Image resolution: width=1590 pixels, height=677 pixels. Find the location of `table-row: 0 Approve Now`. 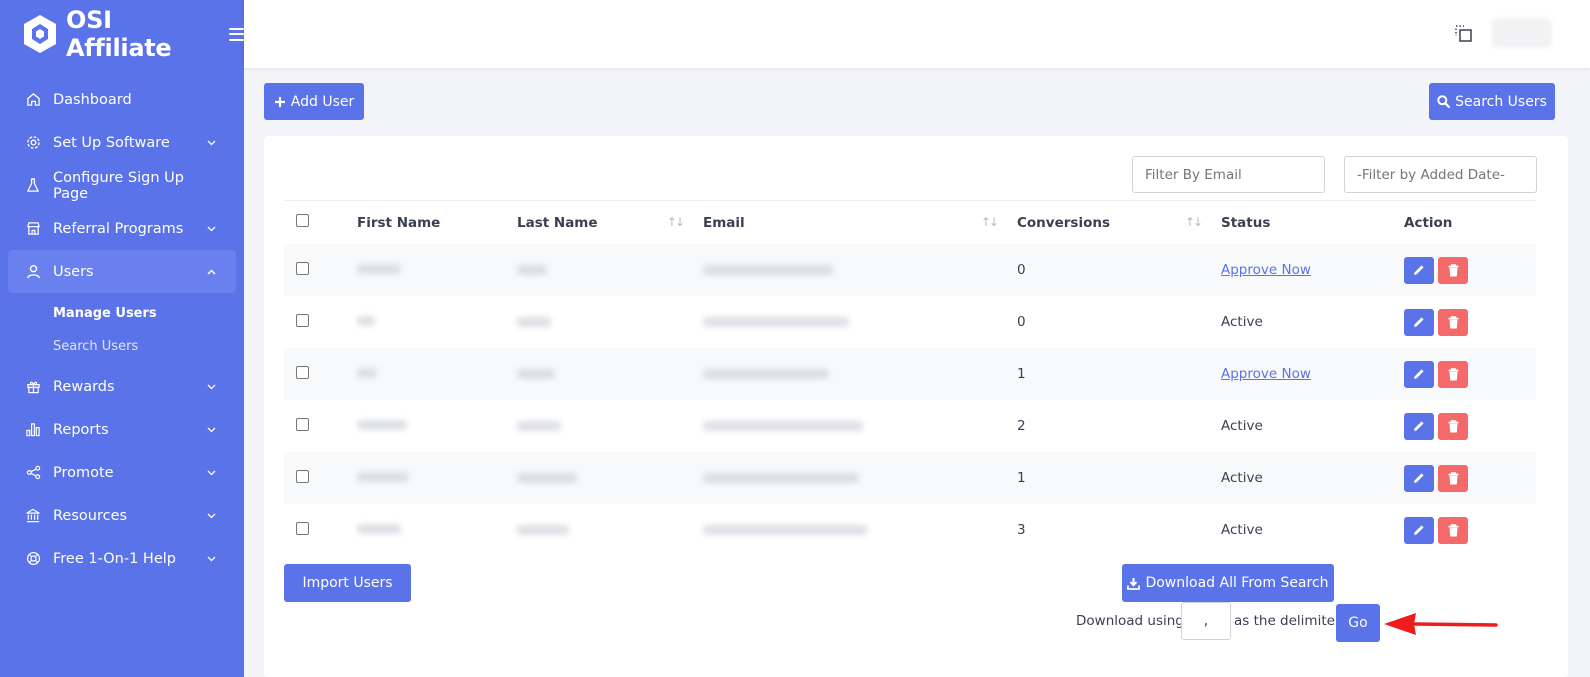

table-row: 0 Approve Now is located at coordinates (910, 270).